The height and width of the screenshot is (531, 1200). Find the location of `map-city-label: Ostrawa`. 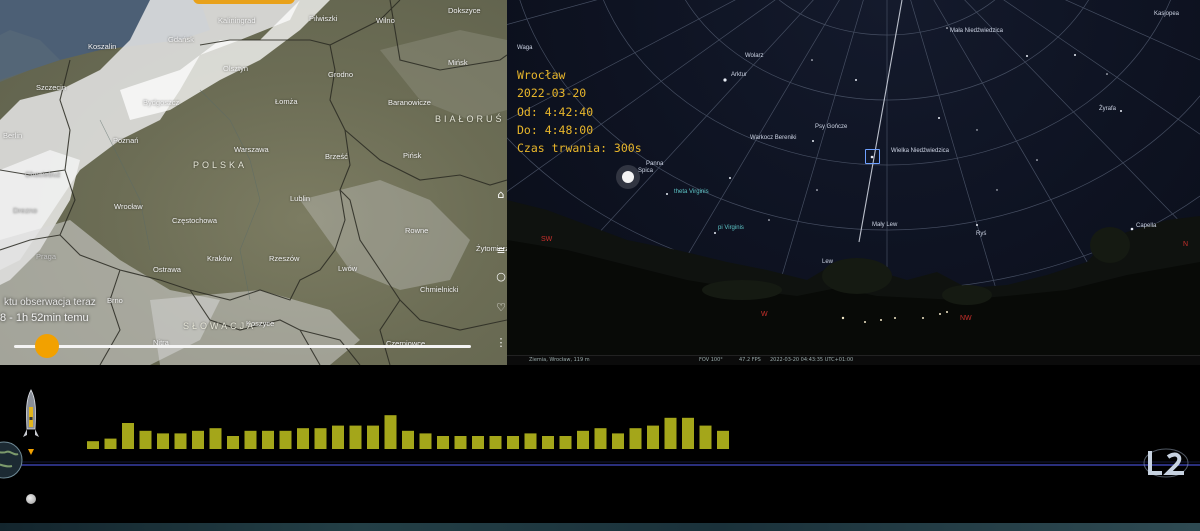

map-city-label: Ostrawa is located at coordinates (167, 269).